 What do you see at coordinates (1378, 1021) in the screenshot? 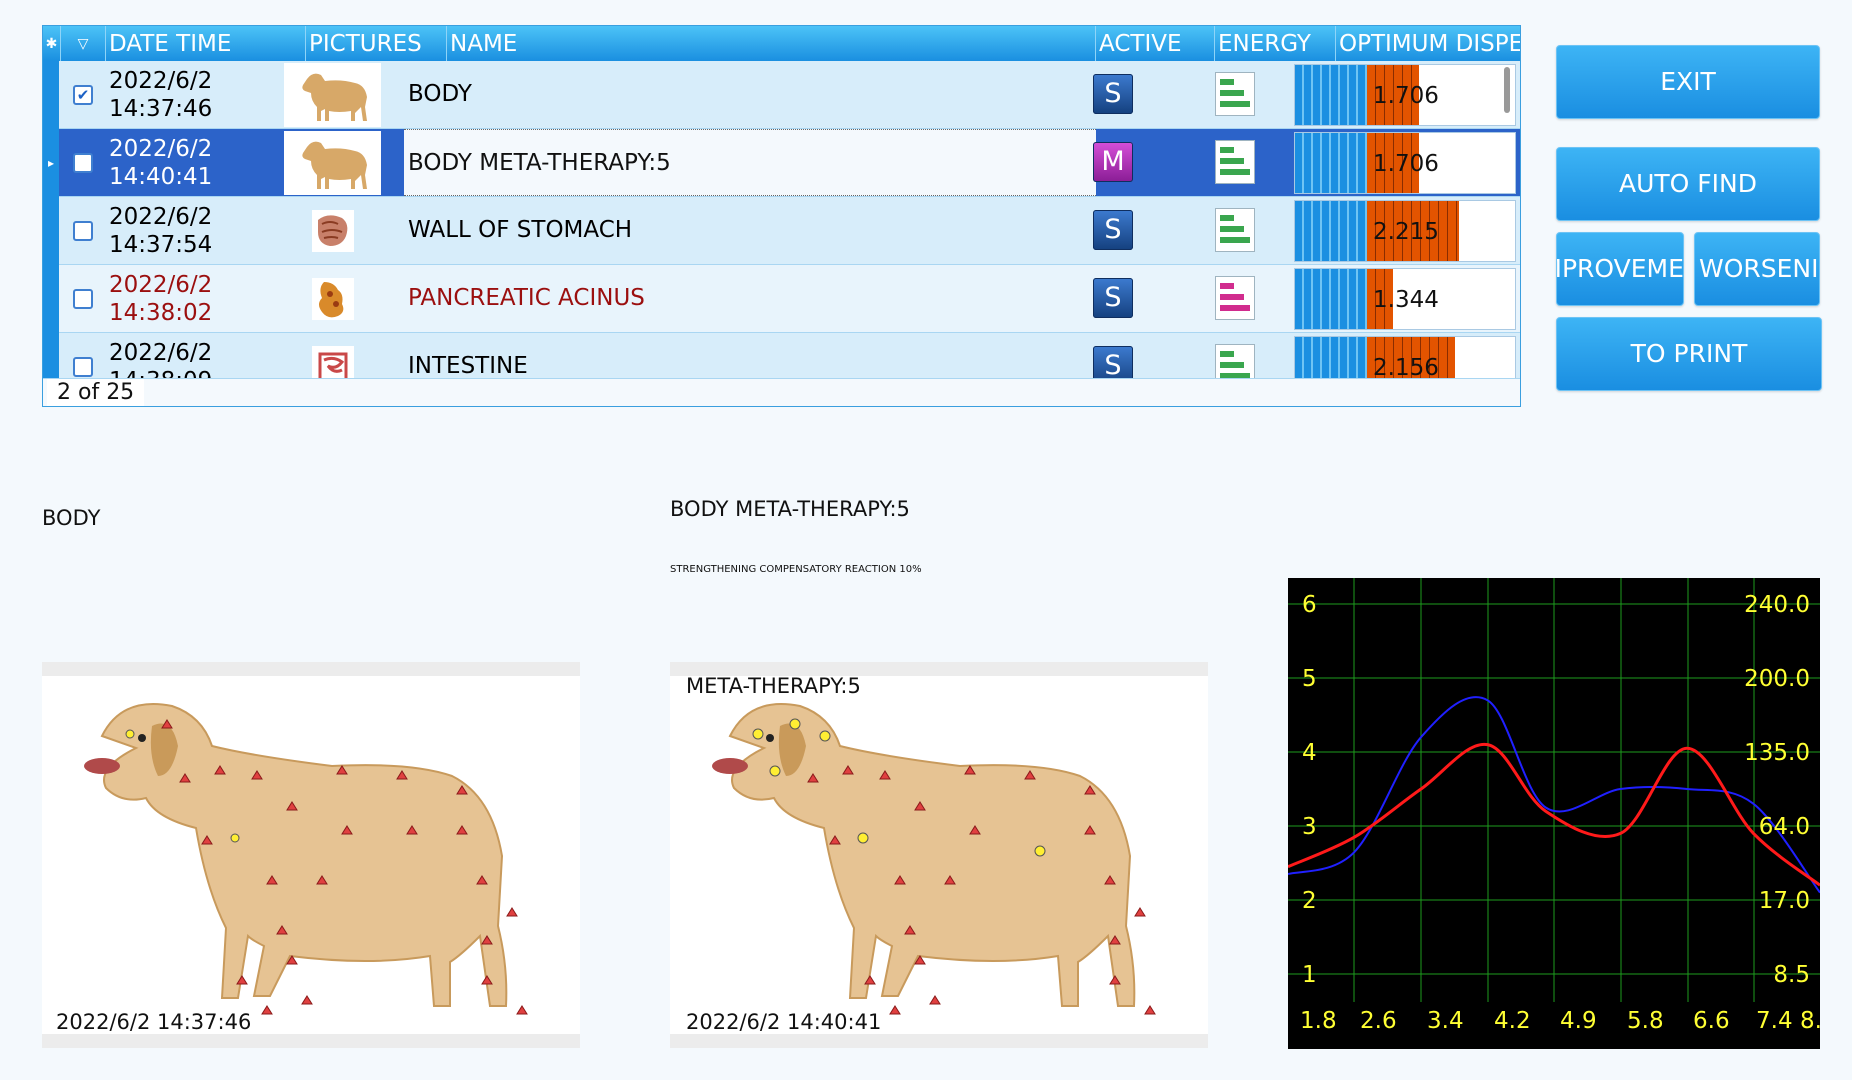
I see `x-tick-label: 2.6` at bounding box center [1378, 1021].